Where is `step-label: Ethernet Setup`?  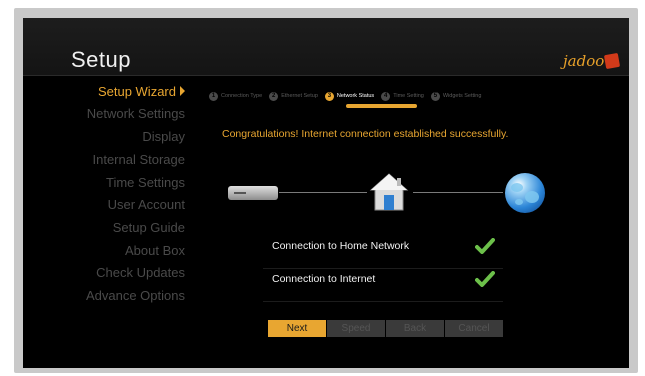
step-label: Ethernet Setup is located at coordinates (299, 96).